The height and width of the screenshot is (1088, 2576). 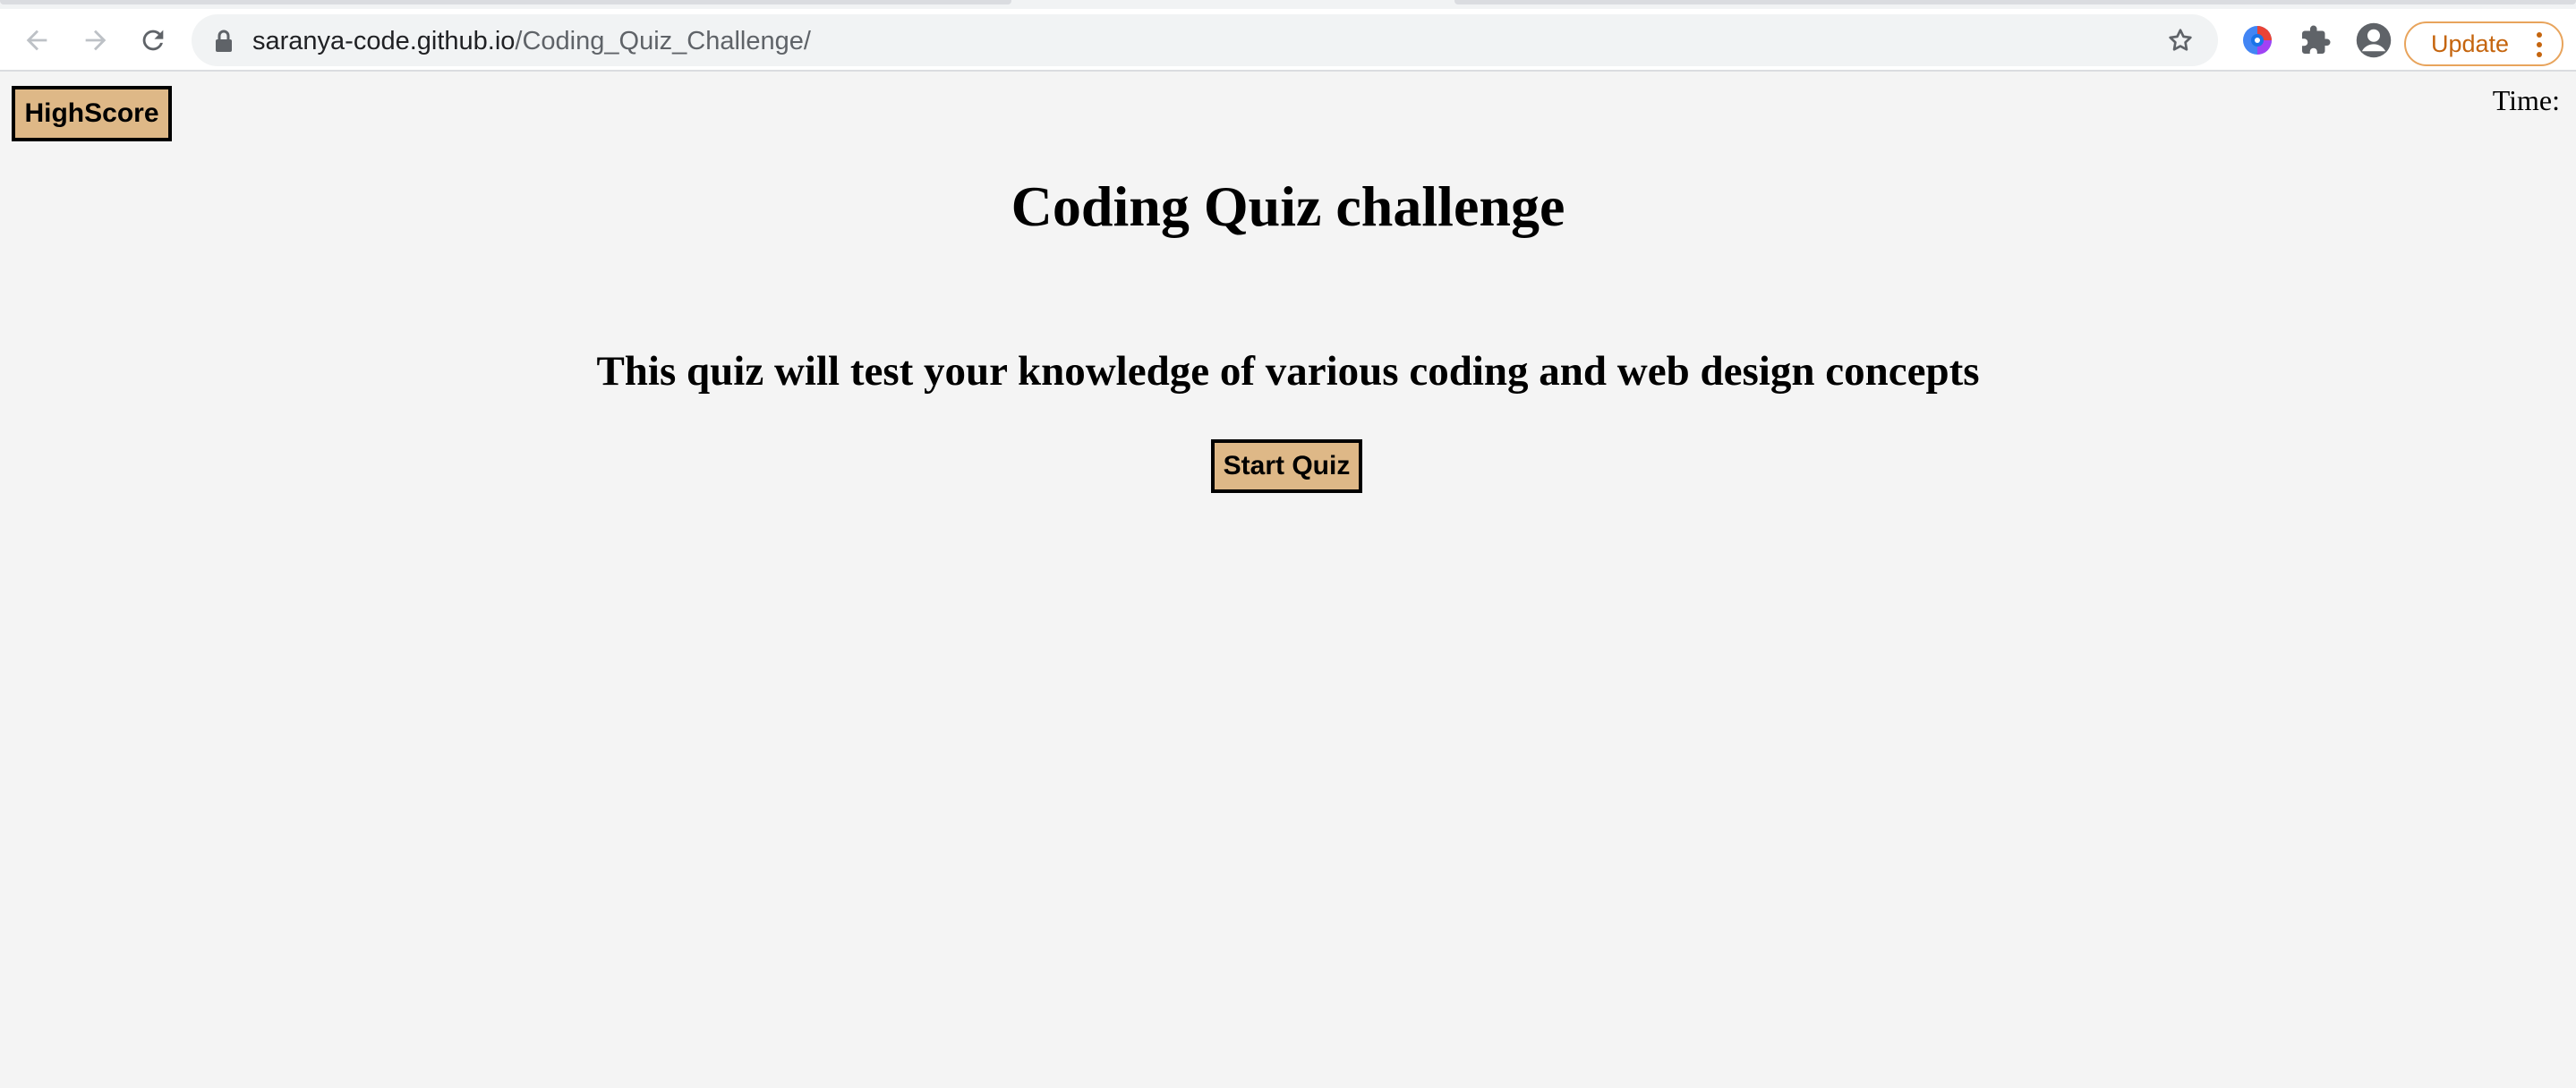 I want to click on start-quiz-button: Start Quiz, so click(x=1286, y=466).